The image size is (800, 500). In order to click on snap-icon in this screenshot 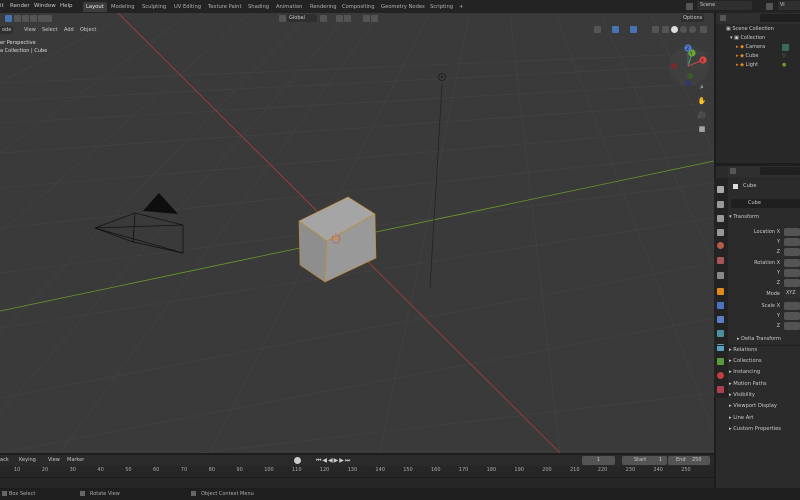, I will do `click(339, 18)`.